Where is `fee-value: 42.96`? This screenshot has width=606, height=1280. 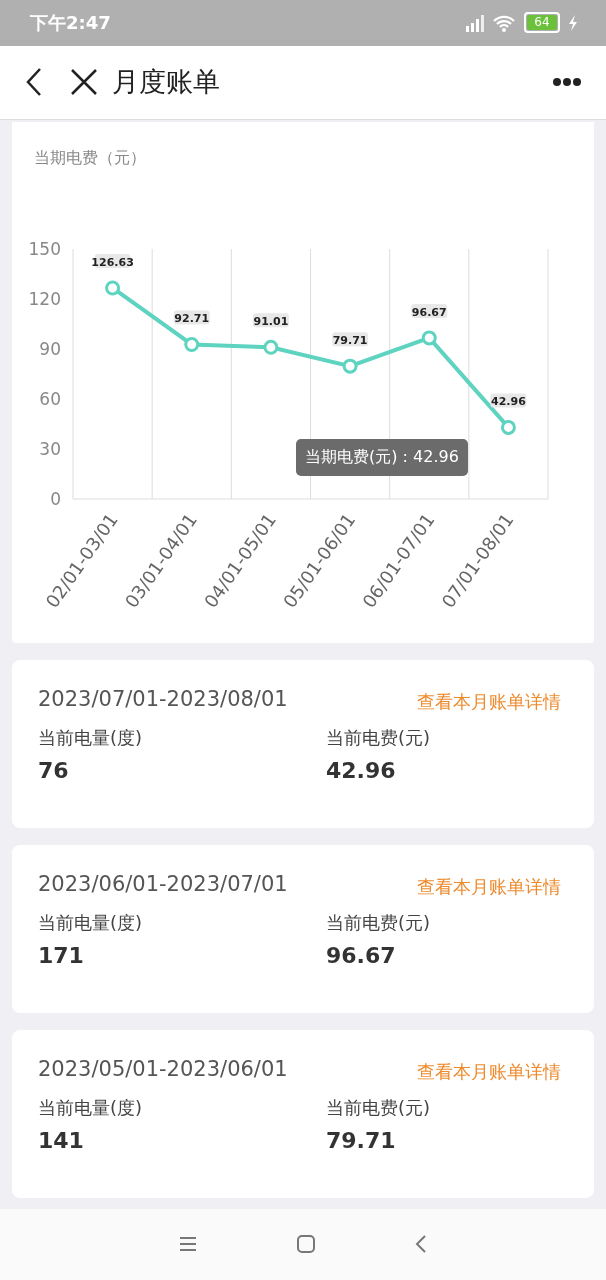
fee-value: 42.96 is located at coordinates (361, 770).